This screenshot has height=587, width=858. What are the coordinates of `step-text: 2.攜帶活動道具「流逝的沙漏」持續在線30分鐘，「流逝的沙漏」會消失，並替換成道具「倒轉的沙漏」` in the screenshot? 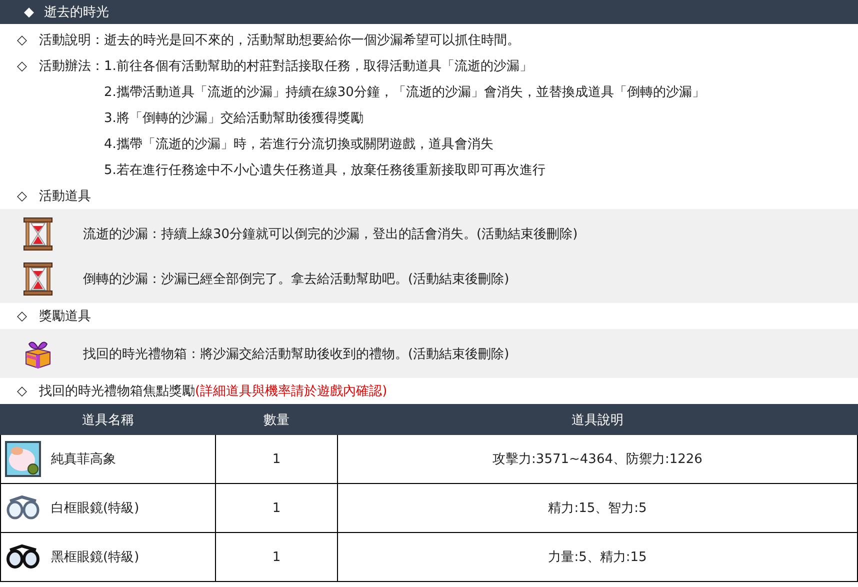 It's located at (404, 92).